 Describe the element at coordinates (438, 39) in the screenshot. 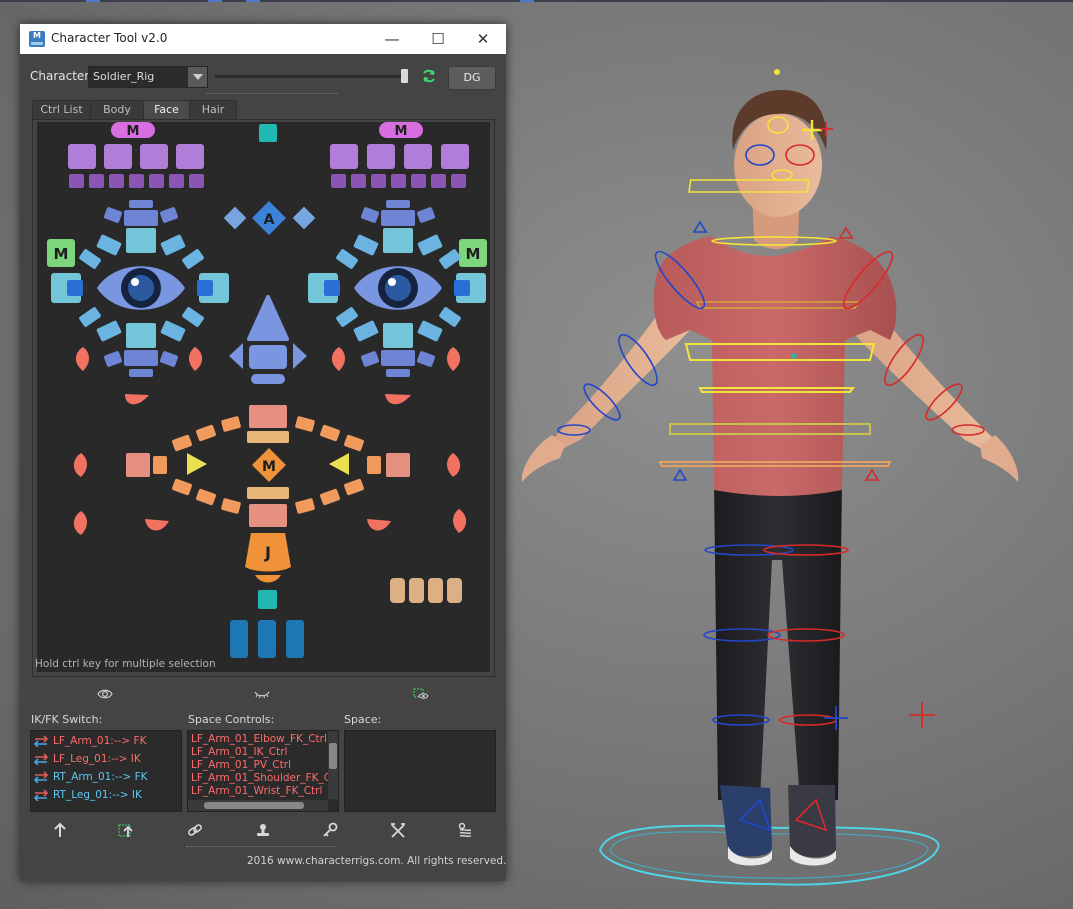

I see `maximize-button: ☐` at that location.